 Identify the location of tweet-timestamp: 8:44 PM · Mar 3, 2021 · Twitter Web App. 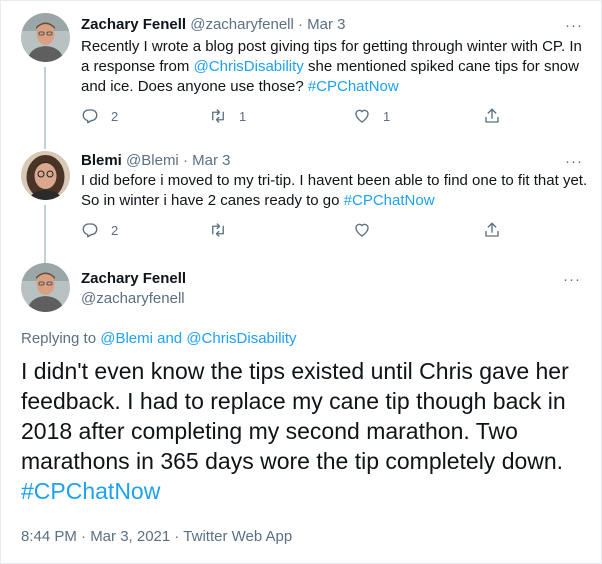
(156, 536).